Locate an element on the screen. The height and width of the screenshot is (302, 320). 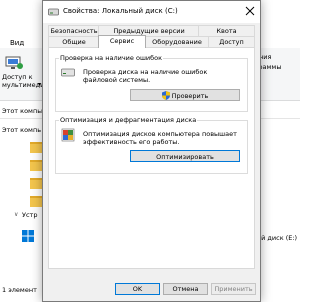
tab-hardware: Оборудование is located at coordinates (177, 41).